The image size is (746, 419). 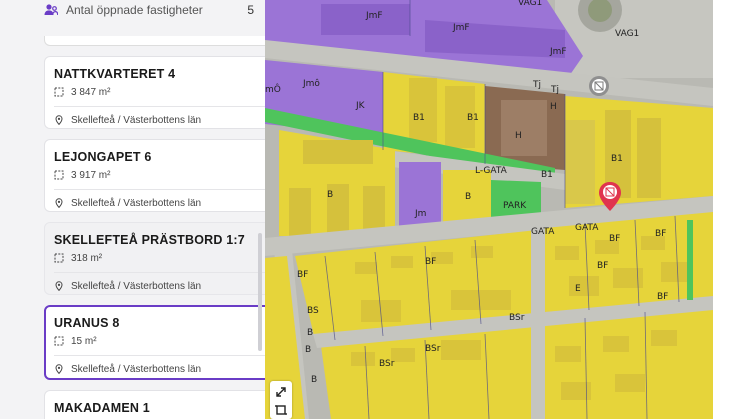 I want to click on map-label-jmo: mÔ, so click(x=273, y=89).